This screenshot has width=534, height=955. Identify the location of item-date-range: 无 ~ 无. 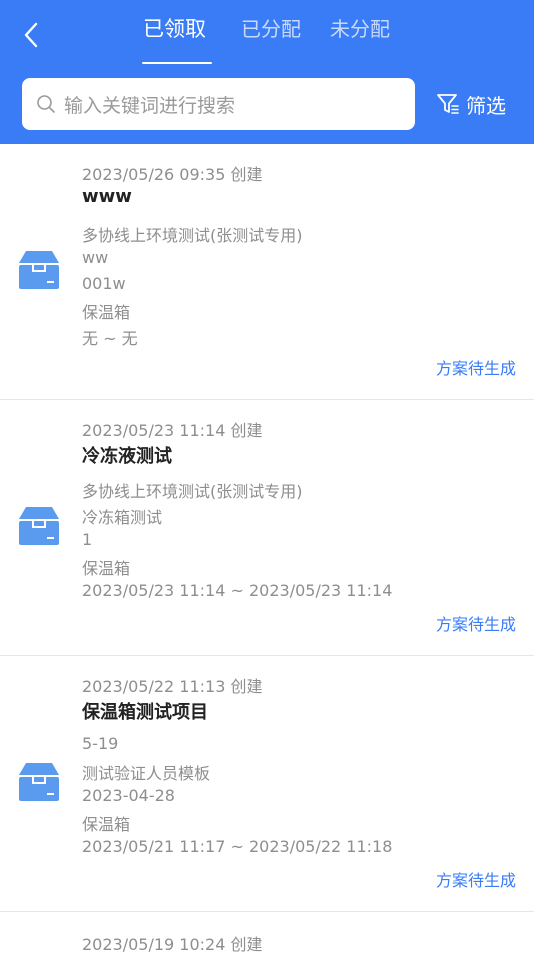
(110, 338).